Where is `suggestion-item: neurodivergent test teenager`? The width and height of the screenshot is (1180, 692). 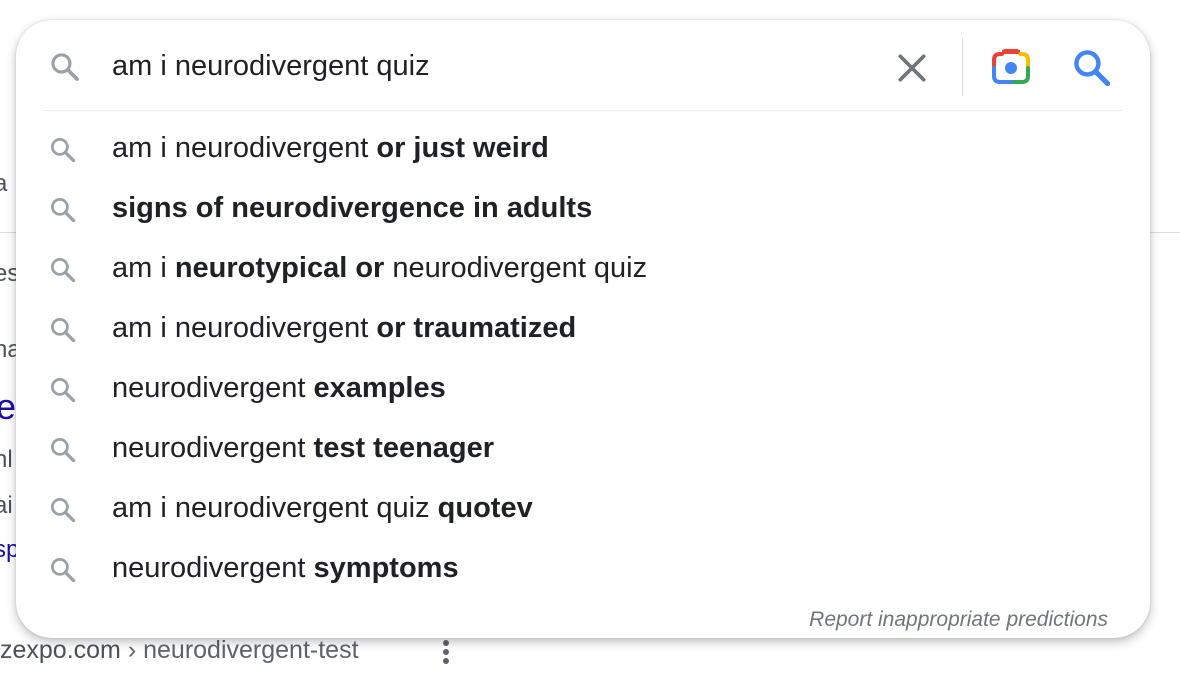 suggestion-item: neurodivergent test teenager is located at coordinates (583, 450).